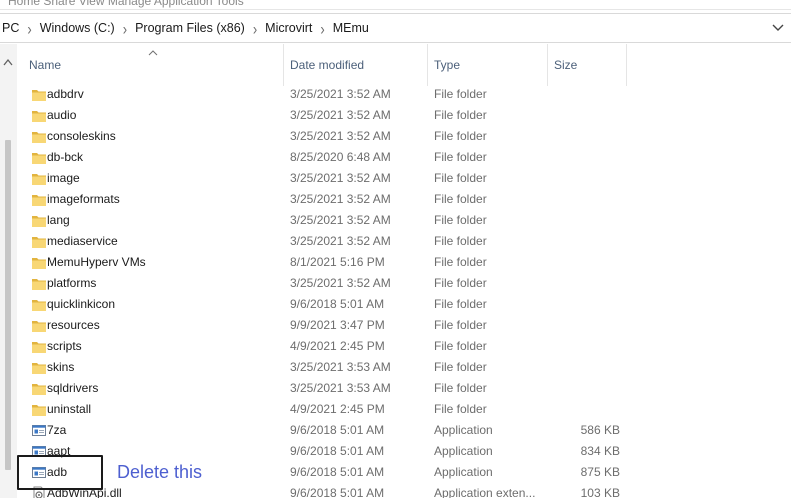 This screenshot has width=791, height=498. Describe the element at coordinates (600, 472) in the screenshot. I see `file-size: 875 KB` at that location.